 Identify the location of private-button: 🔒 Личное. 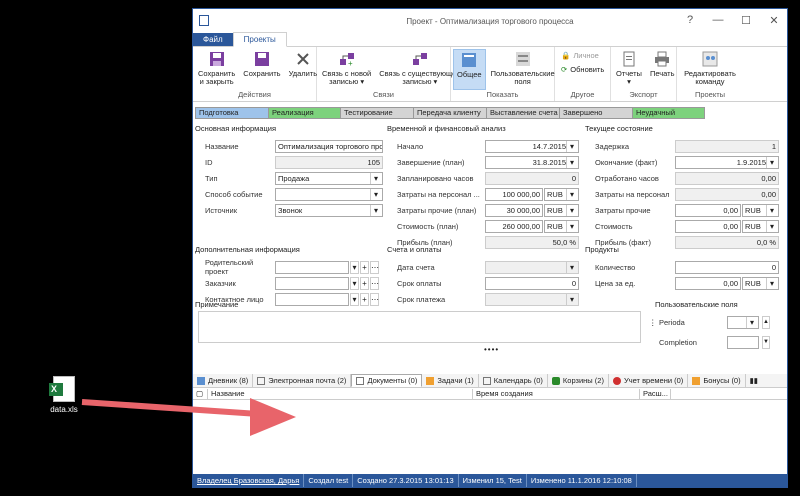
(582, 55).